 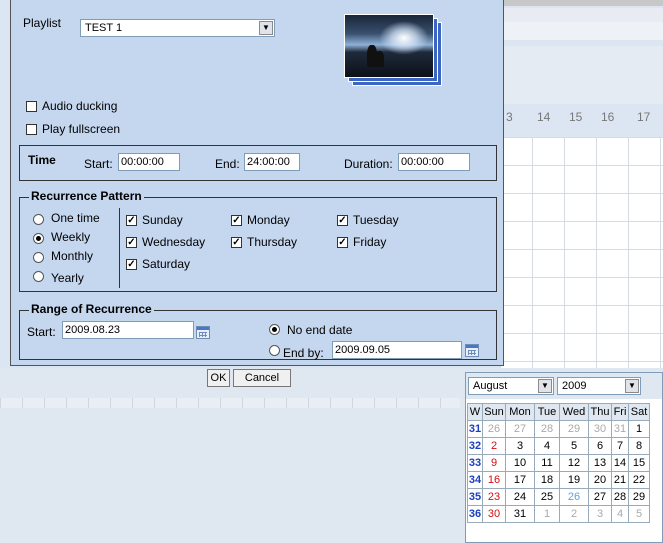 What do you see at coordinates (31, 129) in the screenshot?
I see `play-fullscreen-checkbox` at bounding box center [31, 129].